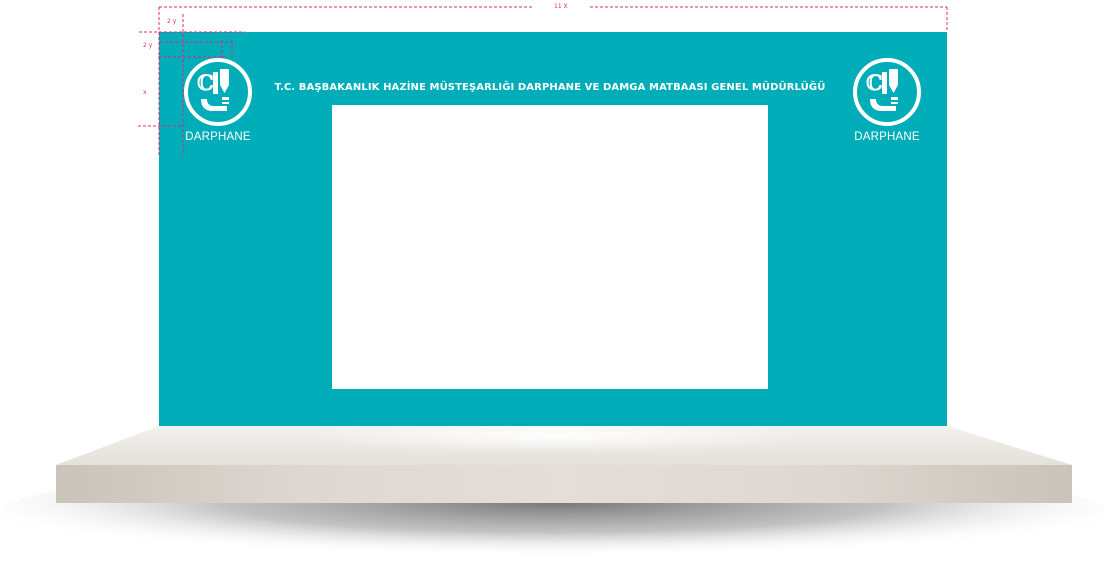 The height and width of the screenshot is (566, 1110). Describe the element at coordinates (145, 92) in the screenshot. I see `dimension-logo-height-label: x` at that location.